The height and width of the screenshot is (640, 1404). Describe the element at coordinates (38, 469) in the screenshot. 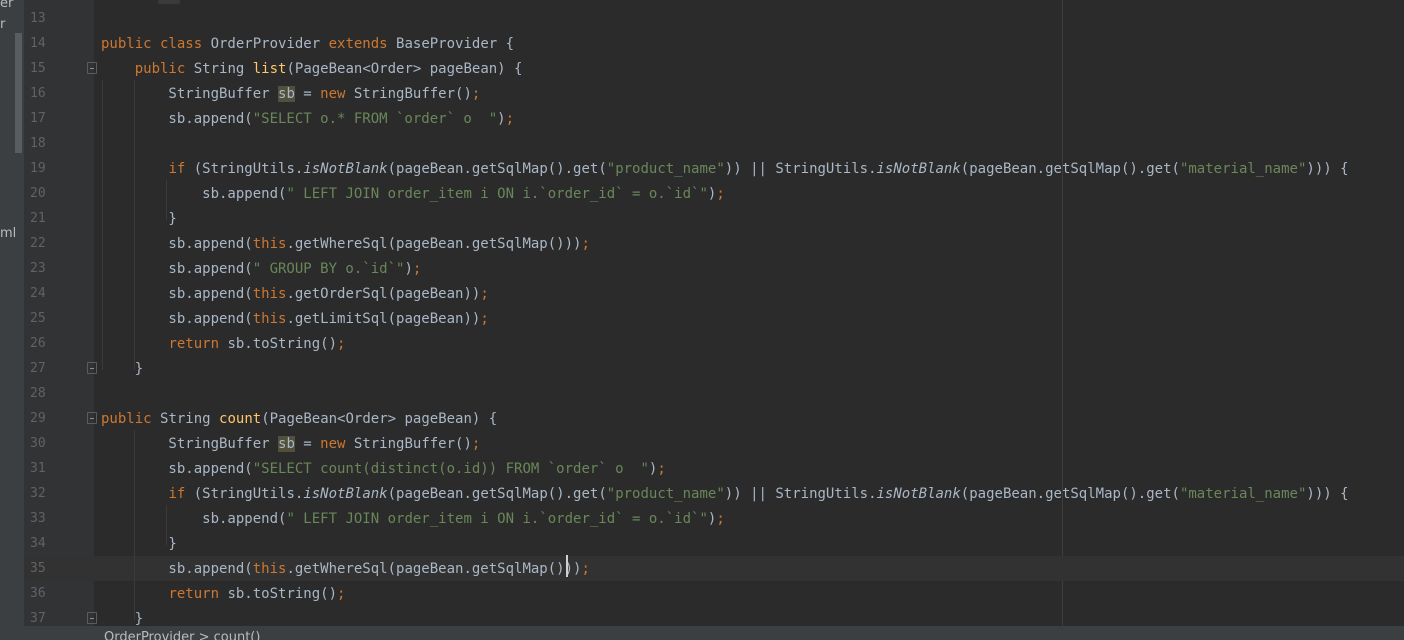

I see `line-number: 31` at that location.